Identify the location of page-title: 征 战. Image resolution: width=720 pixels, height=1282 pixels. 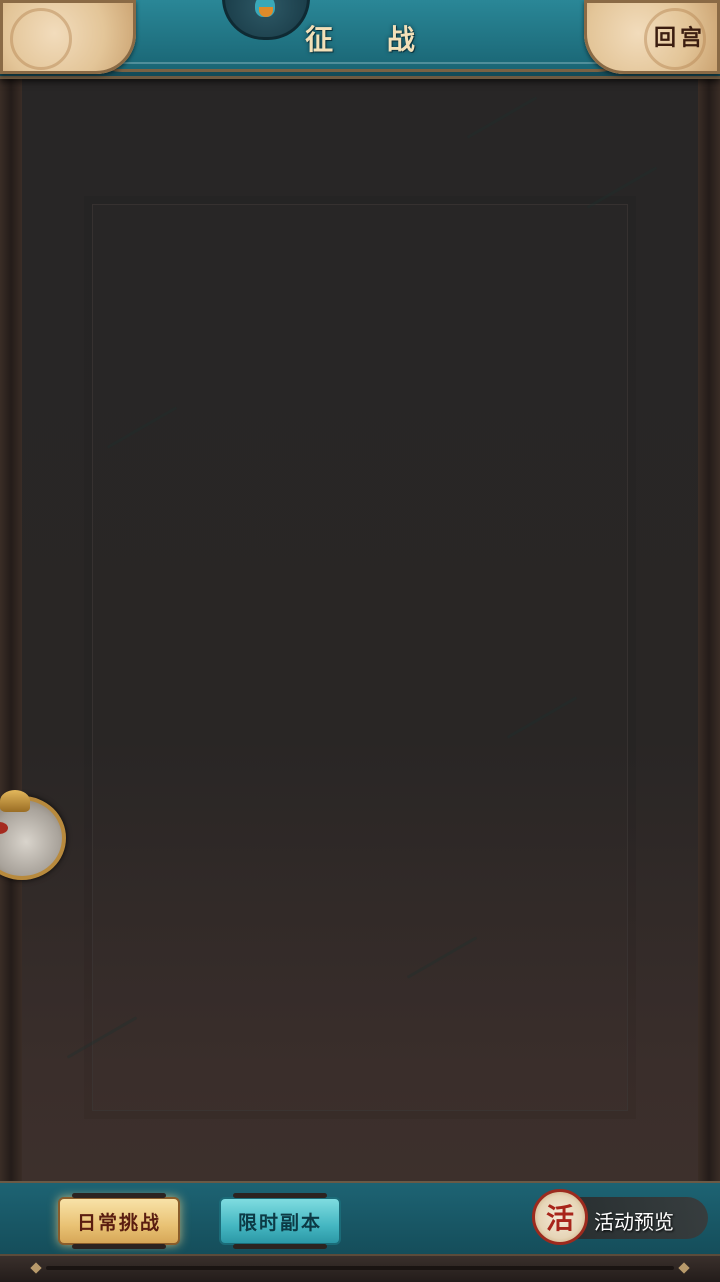
(371, 39).